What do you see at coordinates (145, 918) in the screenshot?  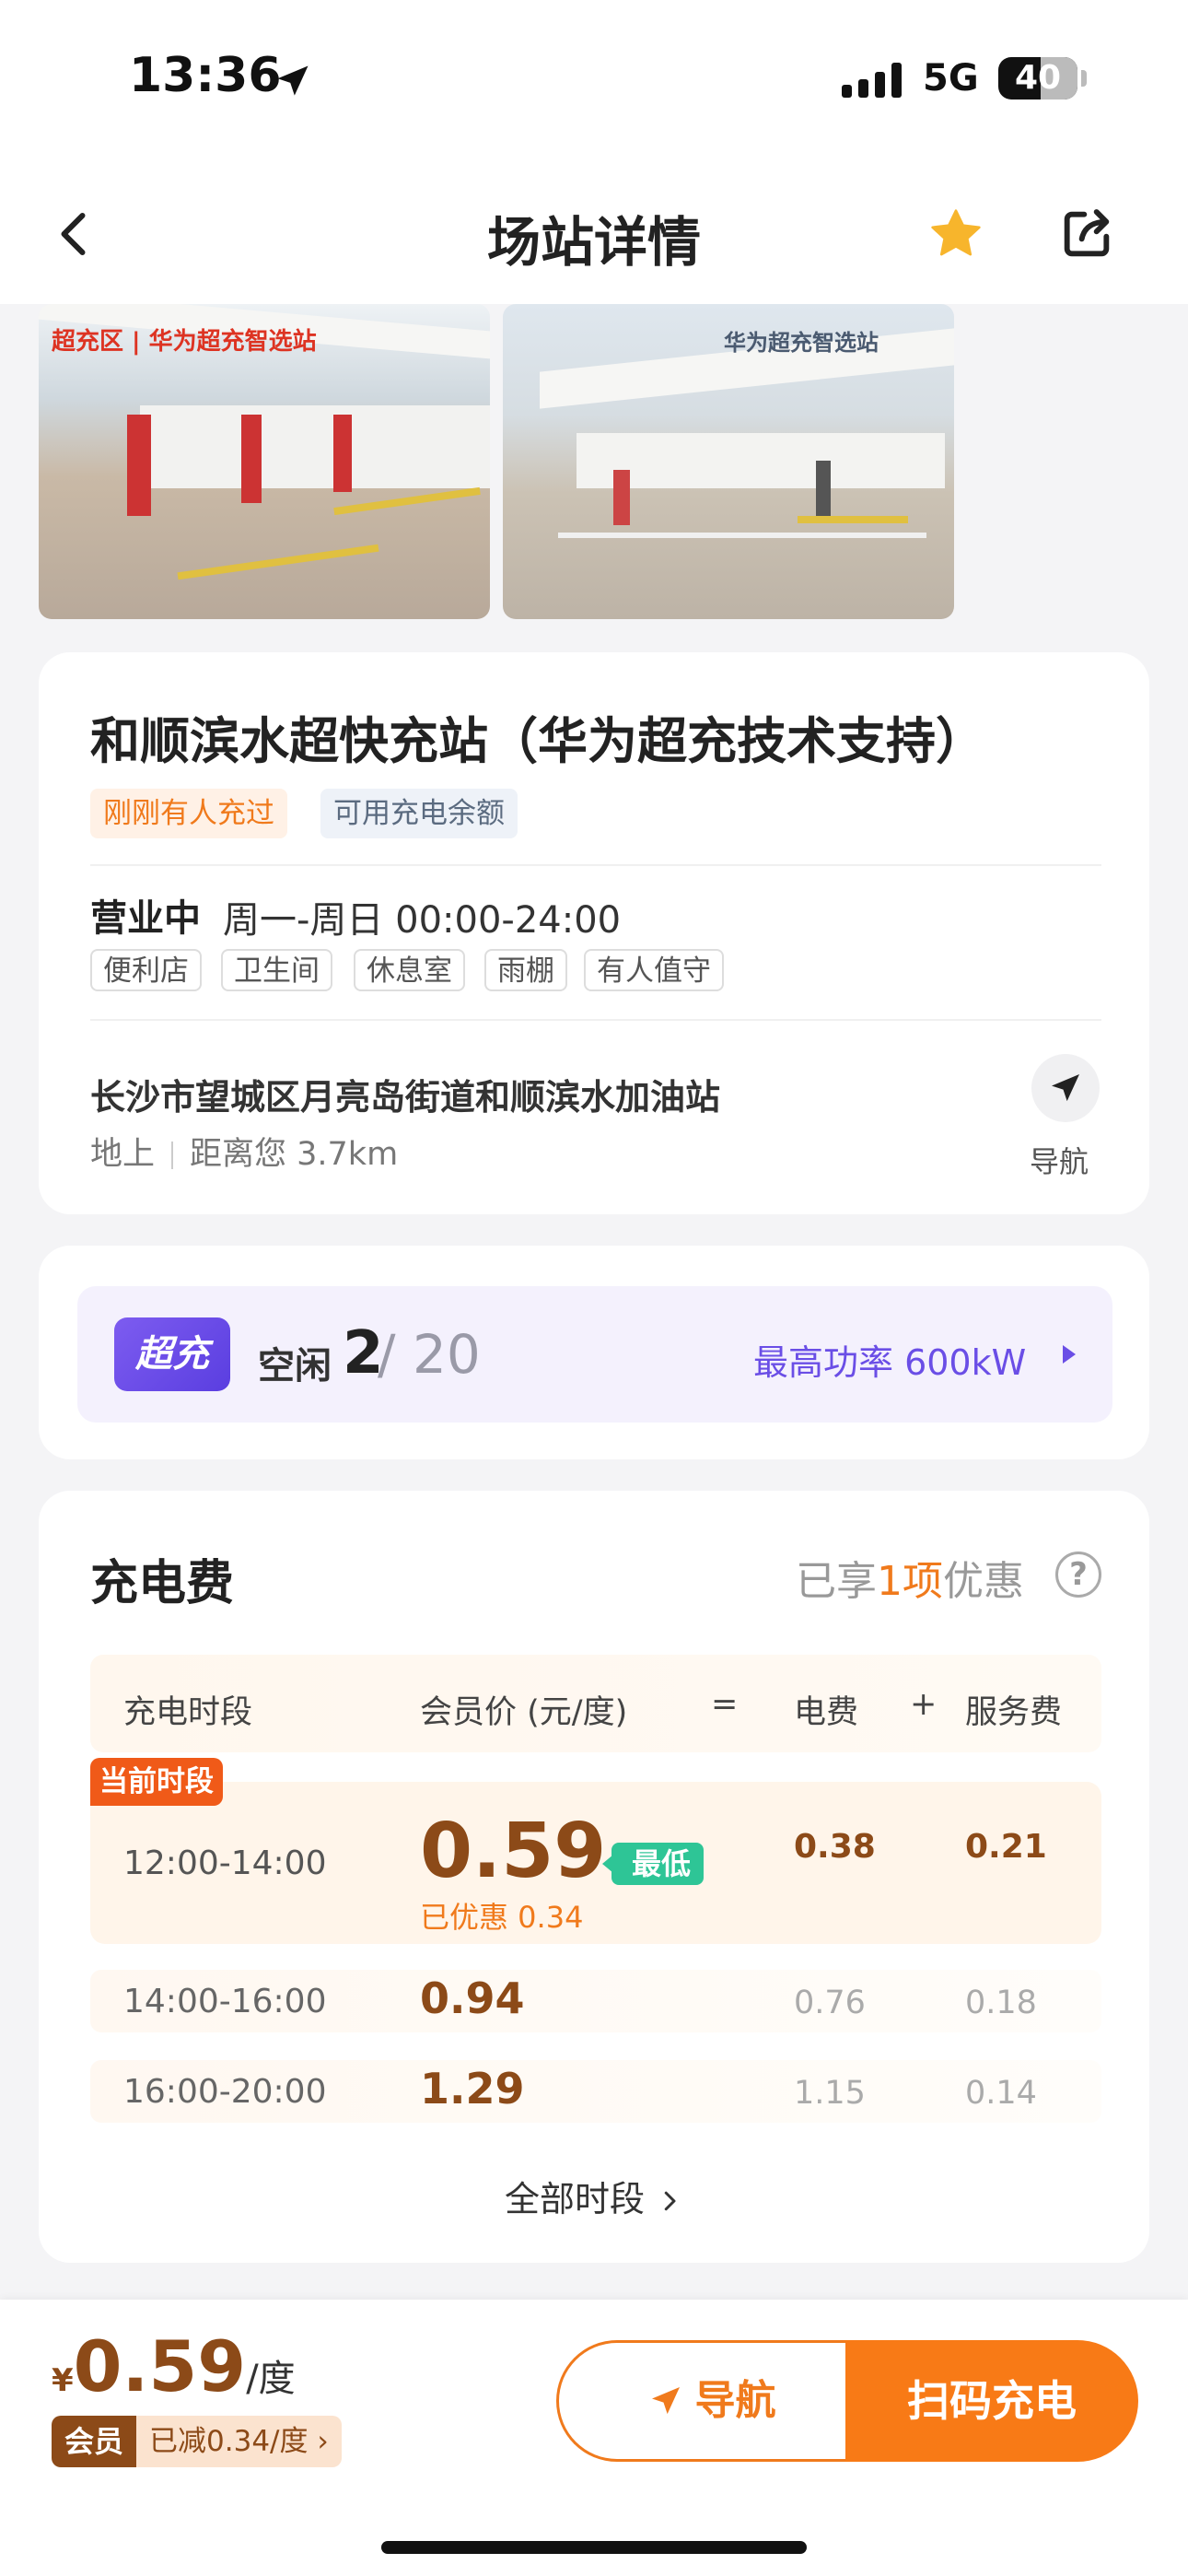 I see `open-status: 营业中` at bounding box center [145, 918].